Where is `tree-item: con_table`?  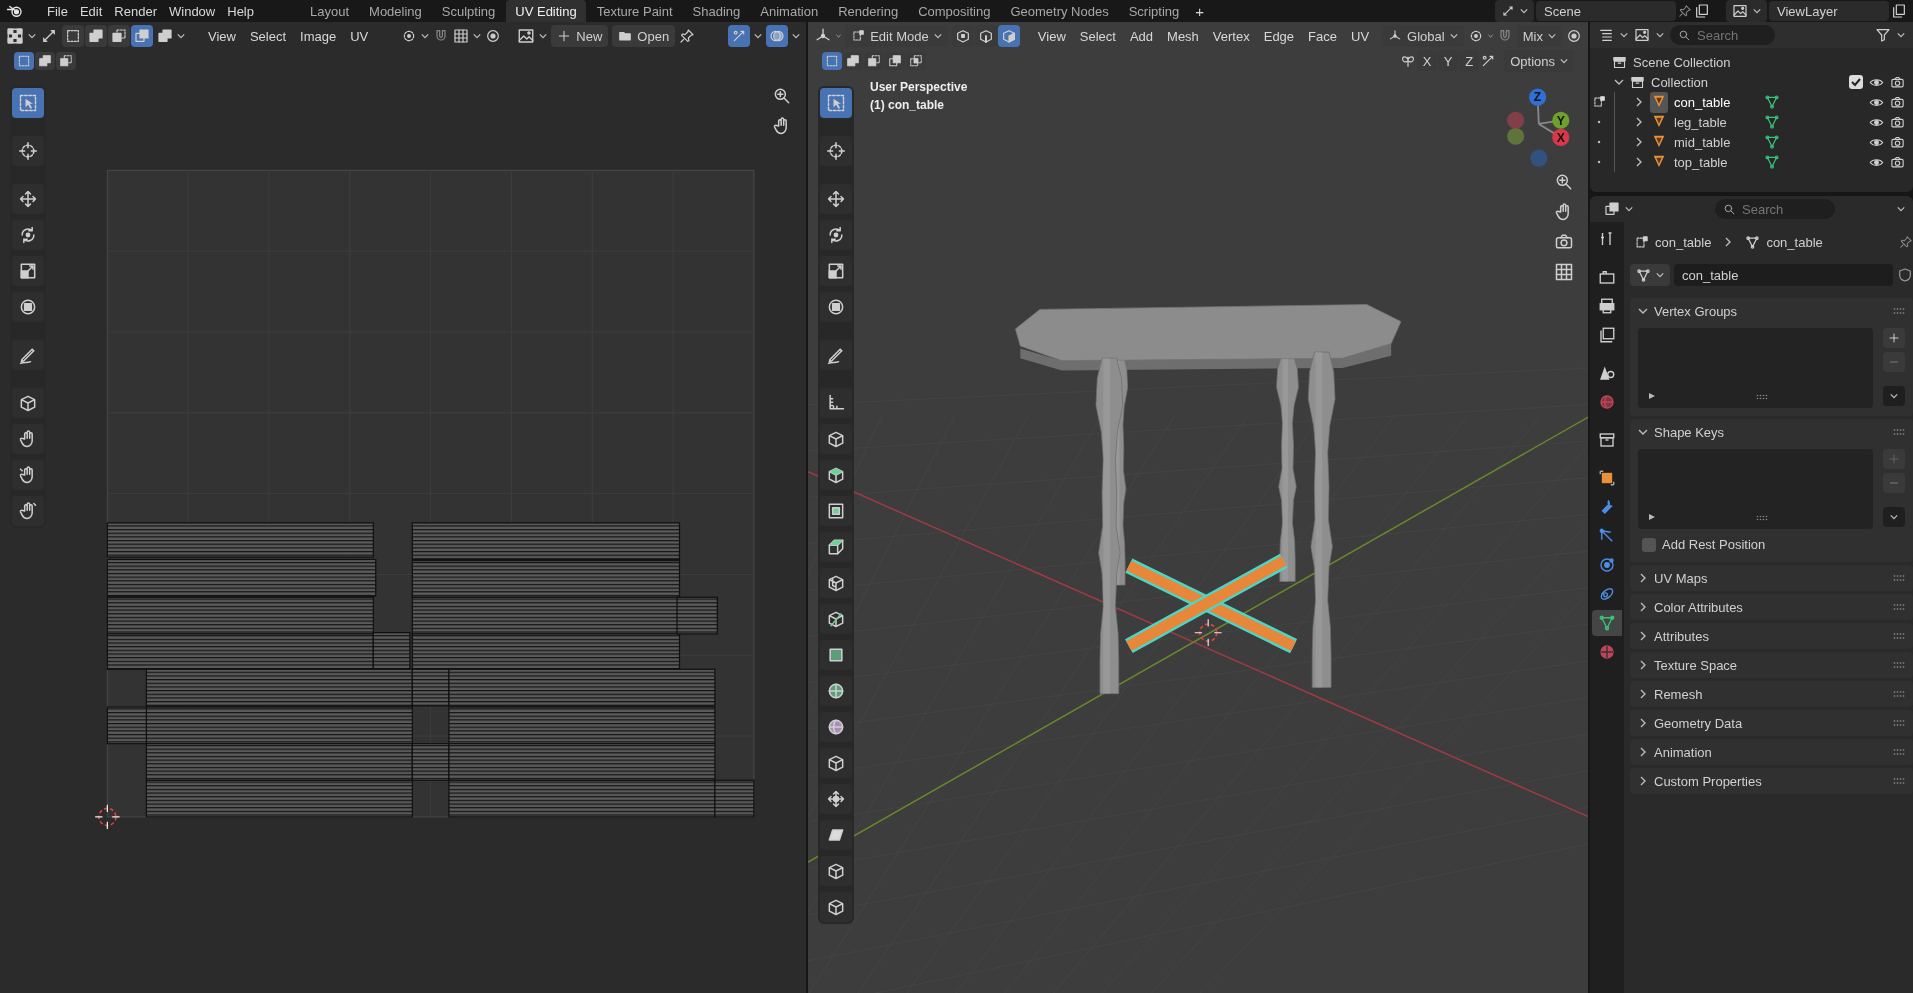 tree-item: con_table is located at coordinates (1716, 102).